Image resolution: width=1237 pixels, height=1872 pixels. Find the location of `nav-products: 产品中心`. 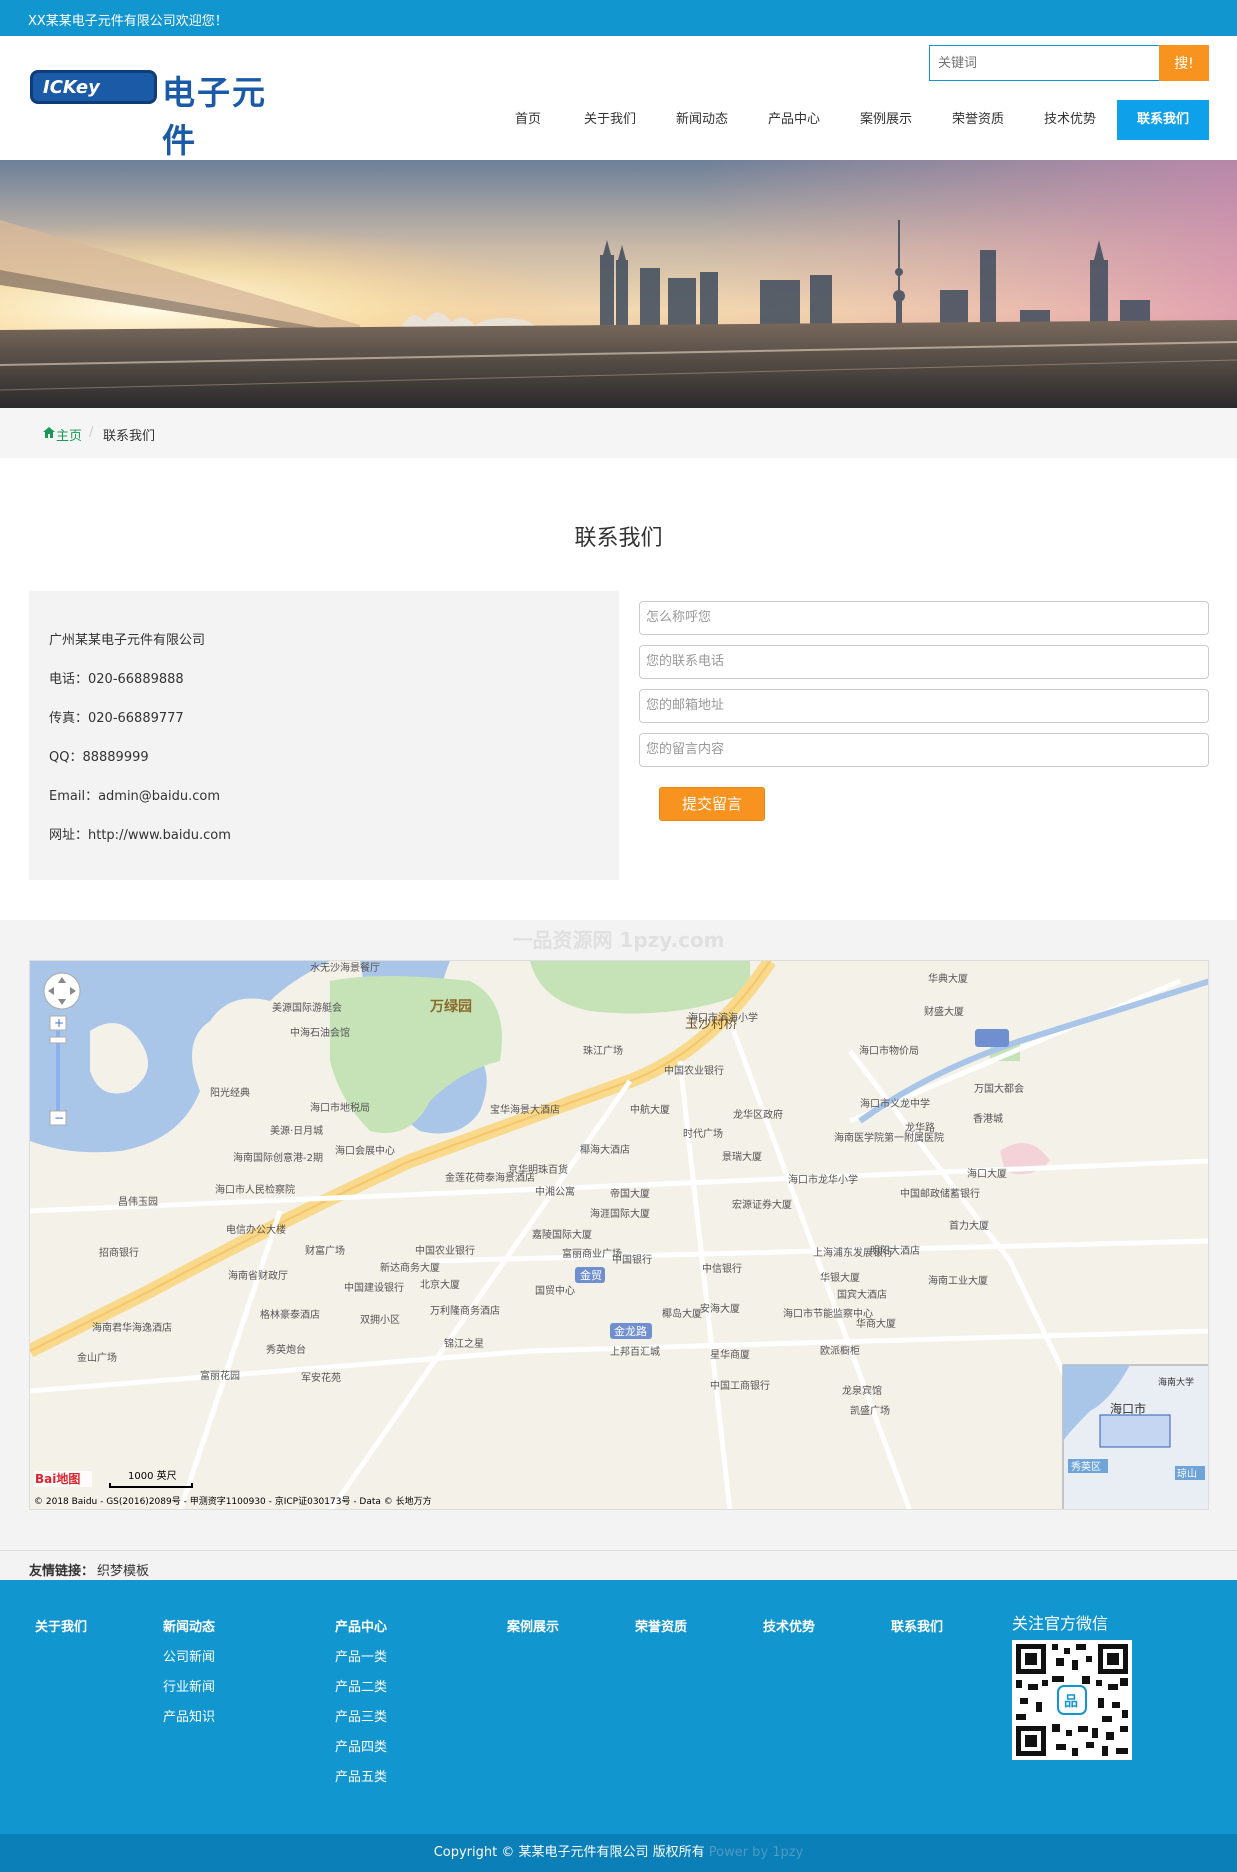

nav-products: 产品中心 is located at coordinates (794, 120).